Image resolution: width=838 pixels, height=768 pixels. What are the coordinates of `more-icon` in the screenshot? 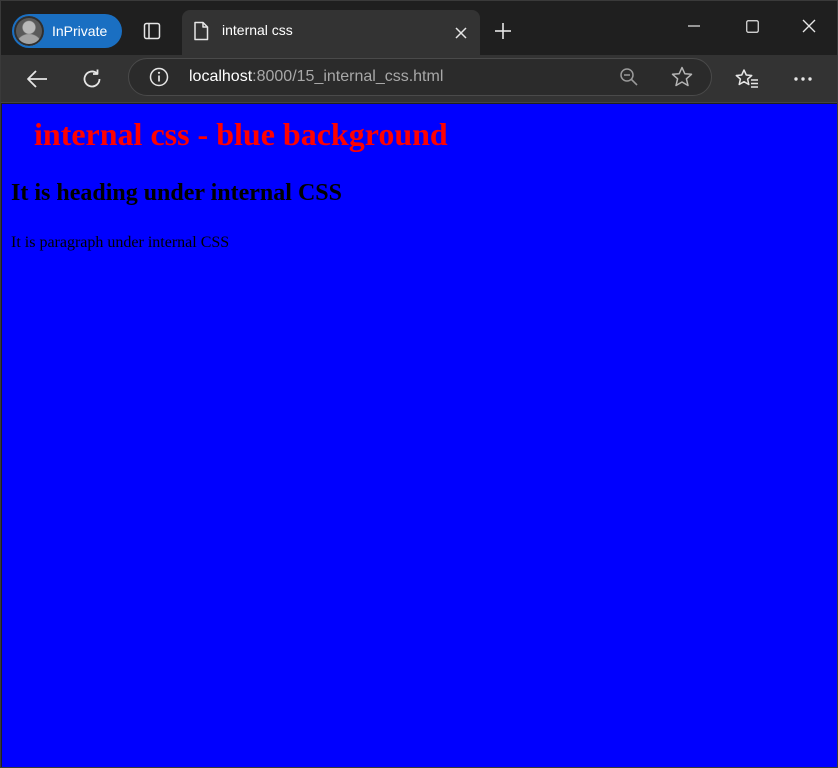 It's located at (803, 79).